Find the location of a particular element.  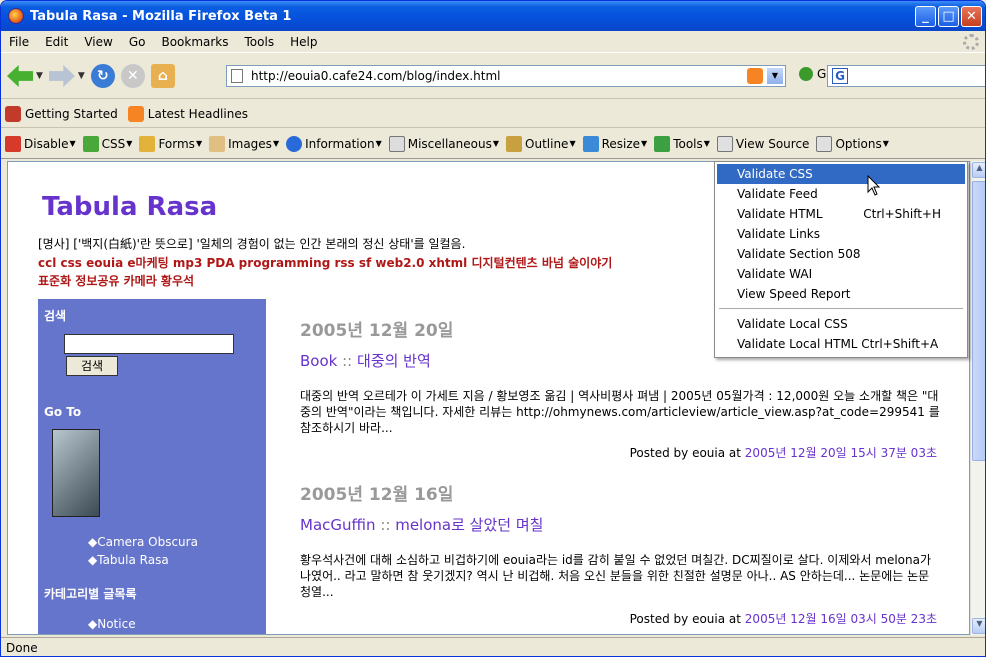

post-category: MacGuffin is located at coordinates (338, 525).